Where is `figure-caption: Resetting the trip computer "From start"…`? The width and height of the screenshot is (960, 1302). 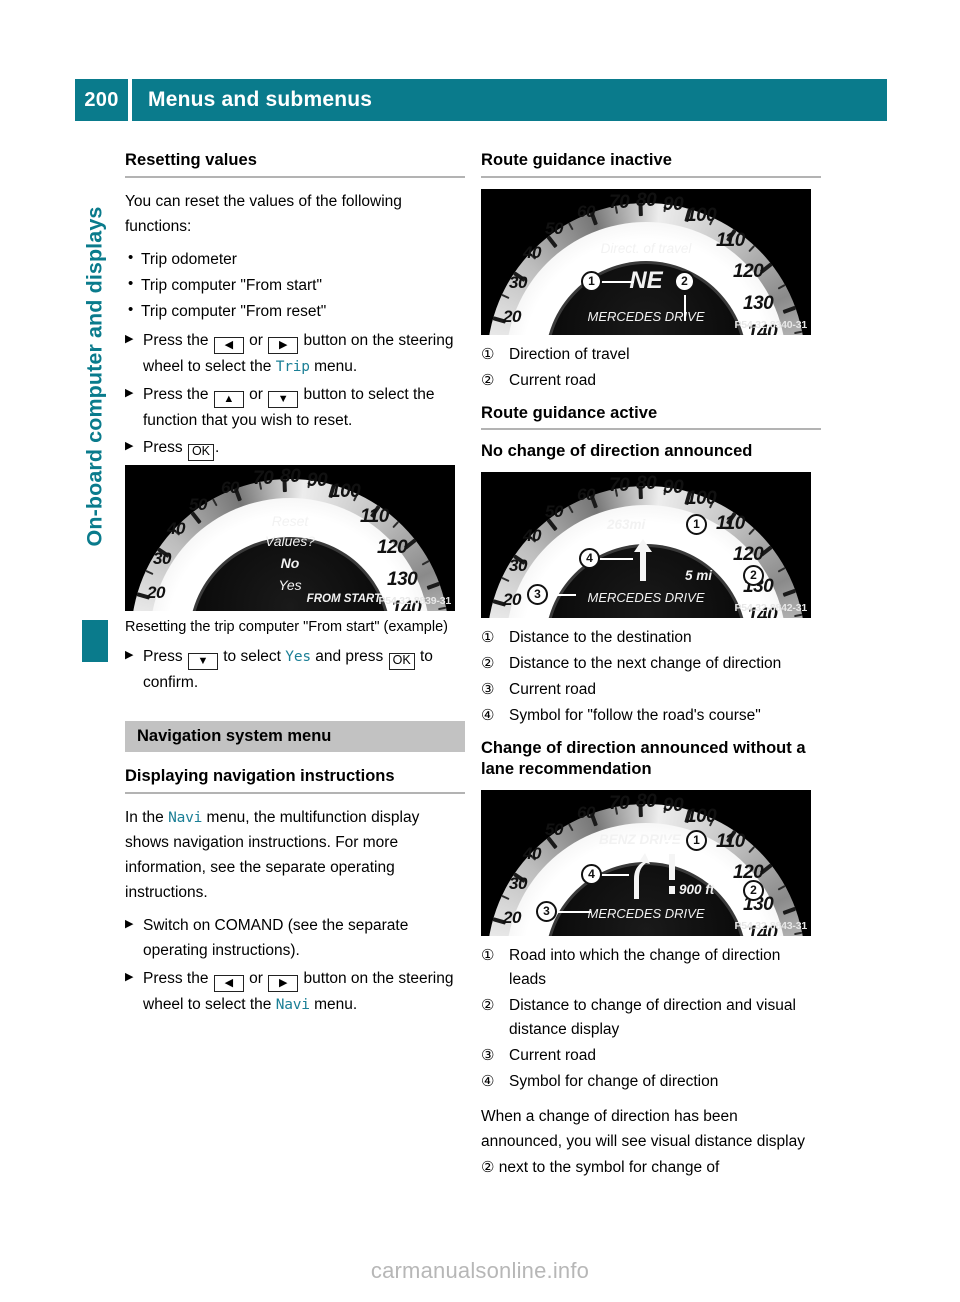
figure-caption: Resetting the trip computer "From start"… is located at coordinates (286, 626).